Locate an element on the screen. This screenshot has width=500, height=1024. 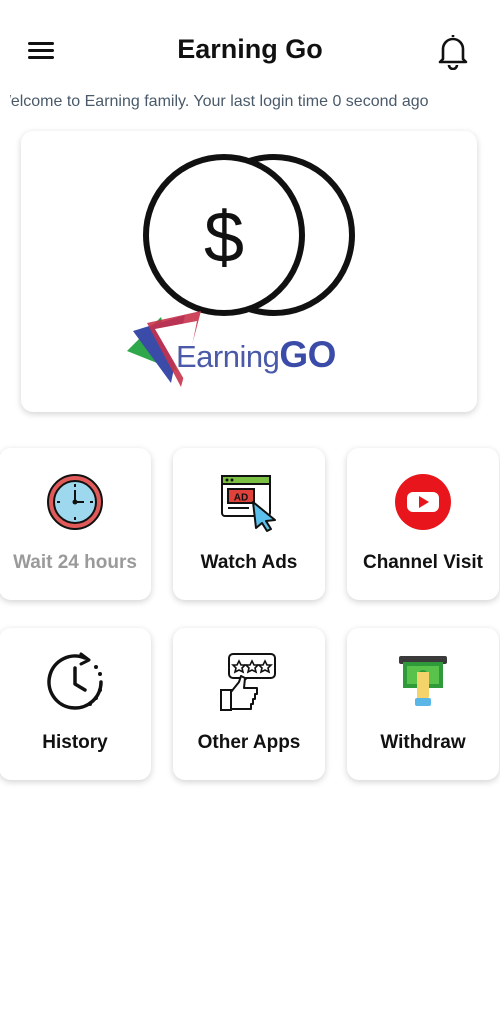
channel-visit-card: Channel Visit is located at coordinates (423, 524).